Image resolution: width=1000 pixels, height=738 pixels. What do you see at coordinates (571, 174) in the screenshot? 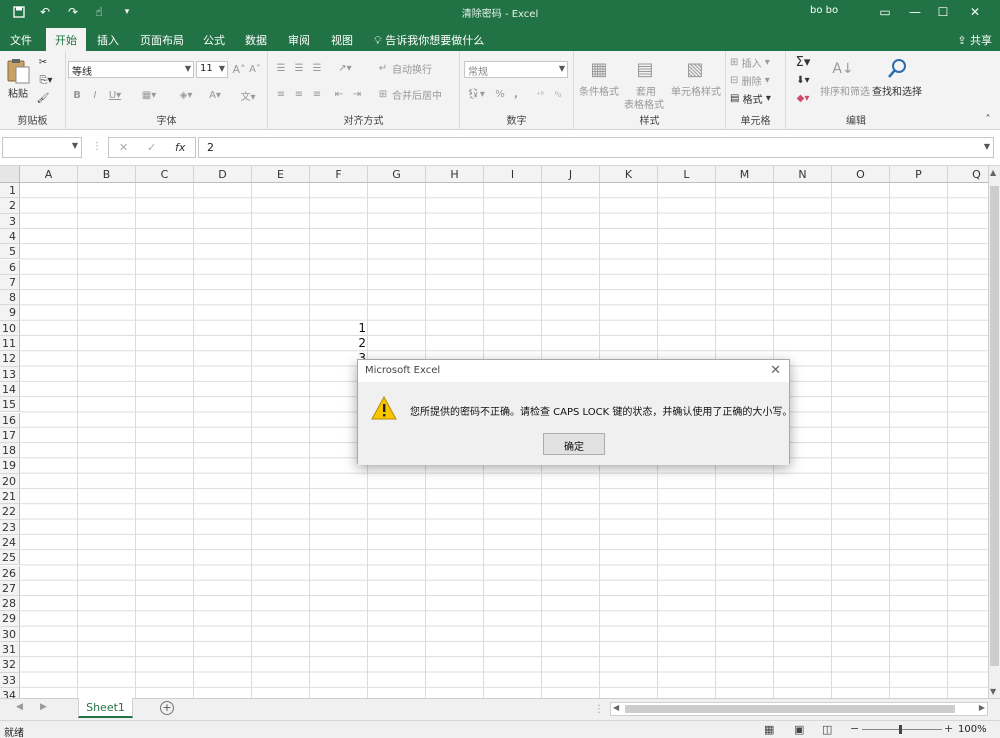
I see `column-header: J` at bounding box center [571, 174].